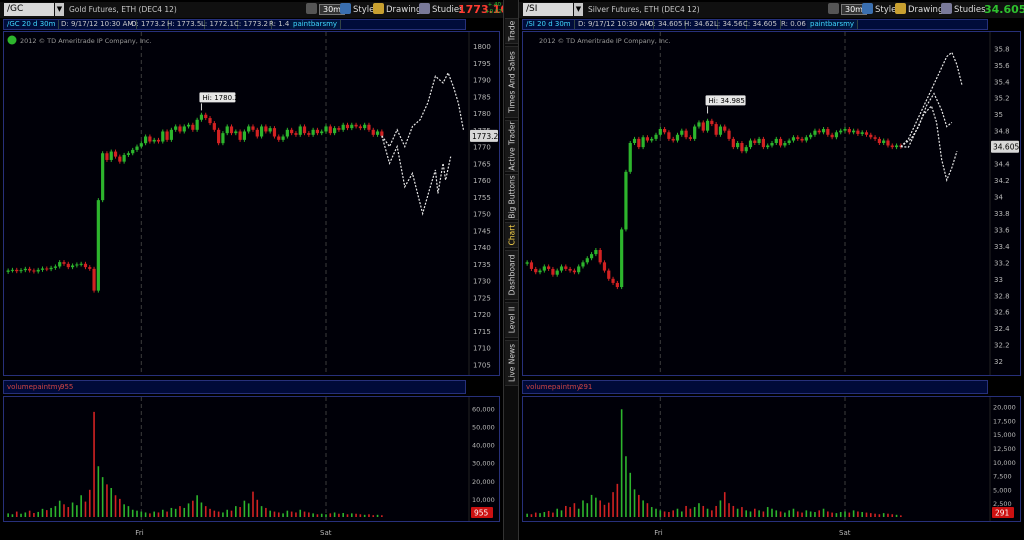 Image resolution: width=1024 pixels, height=540 pixels. Describe the element at coordinates (511, 82) in the screenshot. I see `side-tab-times-and-sales: Times And Sales` at that location.